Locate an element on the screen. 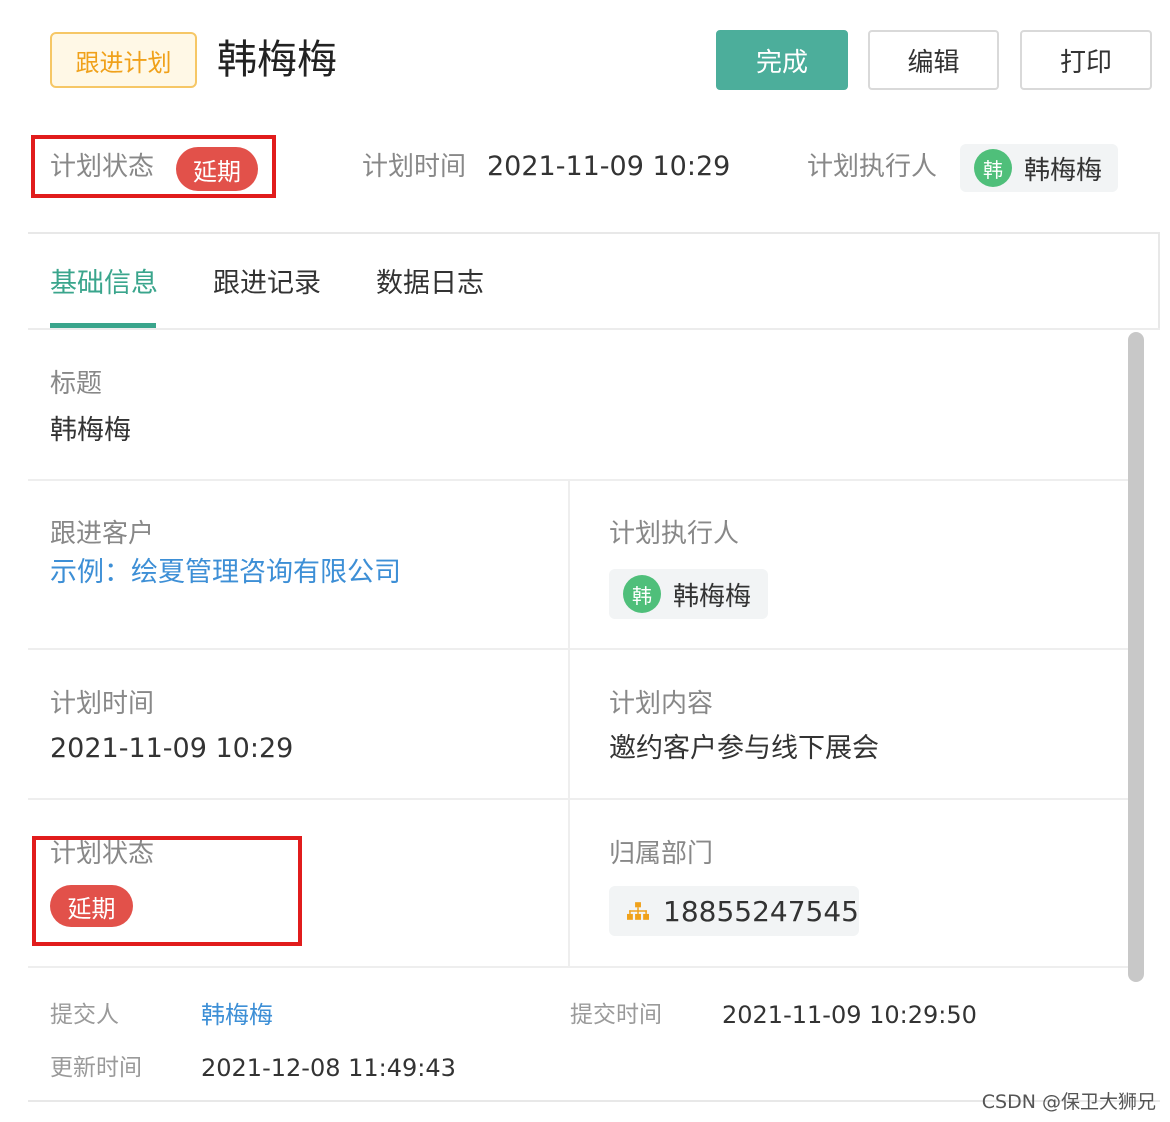  record-title: 韩梅梅 is located at coordinates (277, 60).